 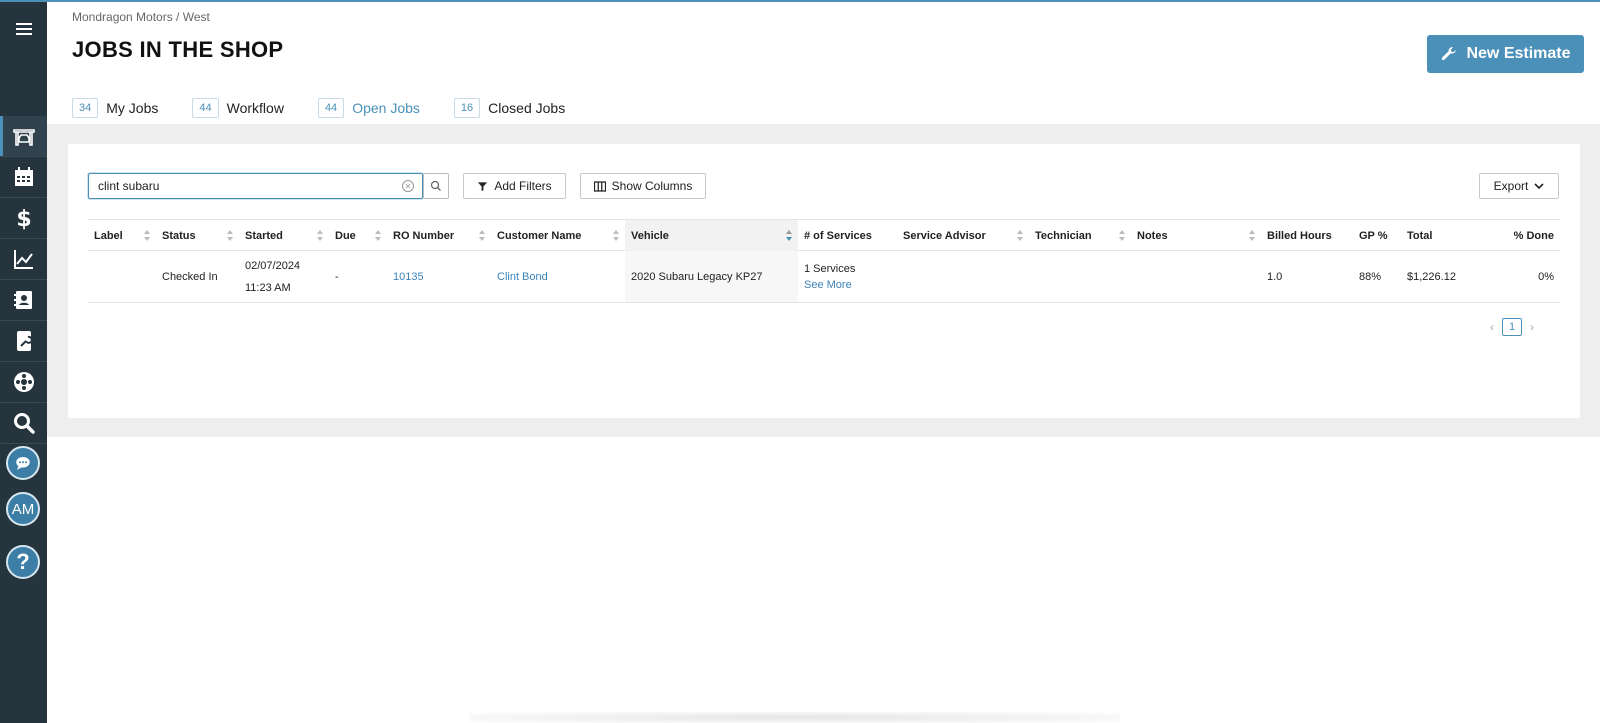 What do you see at coordinates (838, 235) in the screenshot?
I see `column-label: # of Services` at bounding box center [838, 235].